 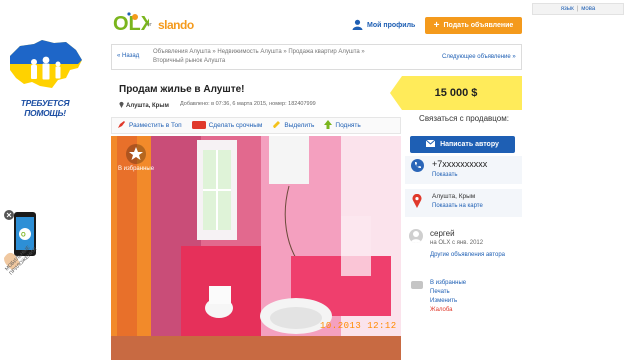 What do you see at coordinates (121, 125) in the screenshot?
I see `rocket-icon` at bounding box center [121, 125].